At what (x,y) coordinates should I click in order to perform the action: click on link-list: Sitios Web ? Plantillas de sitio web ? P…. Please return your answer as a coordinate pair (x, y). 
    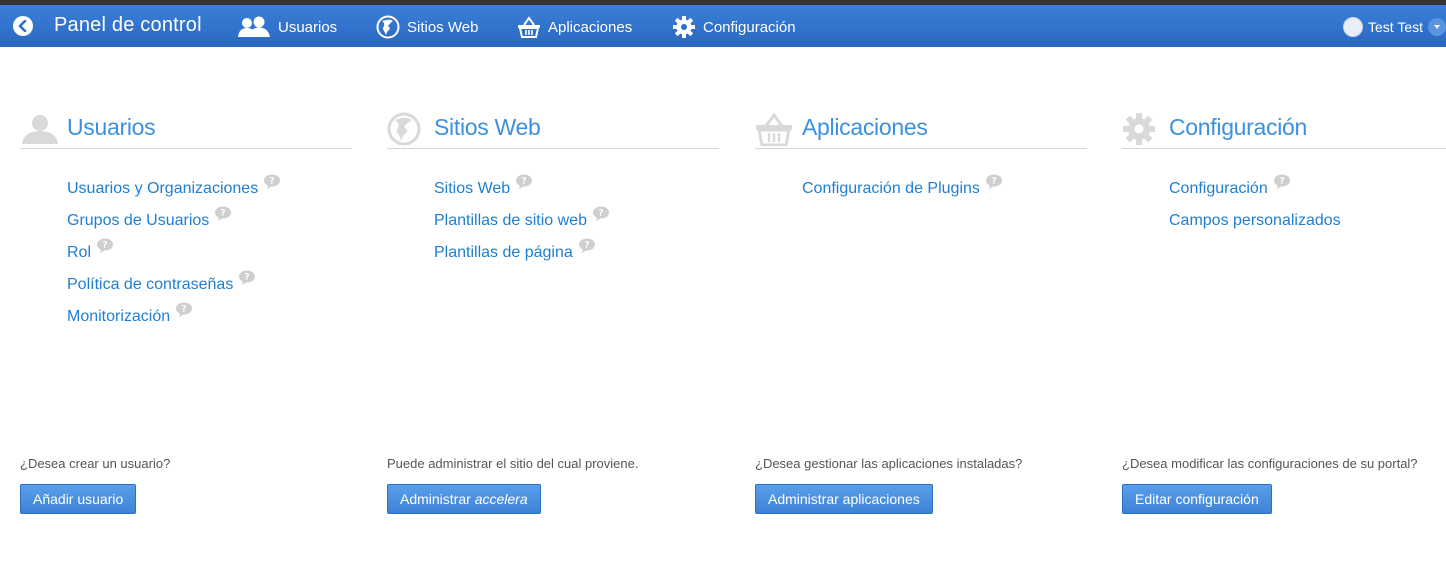
    Looking at the image, I should click on (522, 225).